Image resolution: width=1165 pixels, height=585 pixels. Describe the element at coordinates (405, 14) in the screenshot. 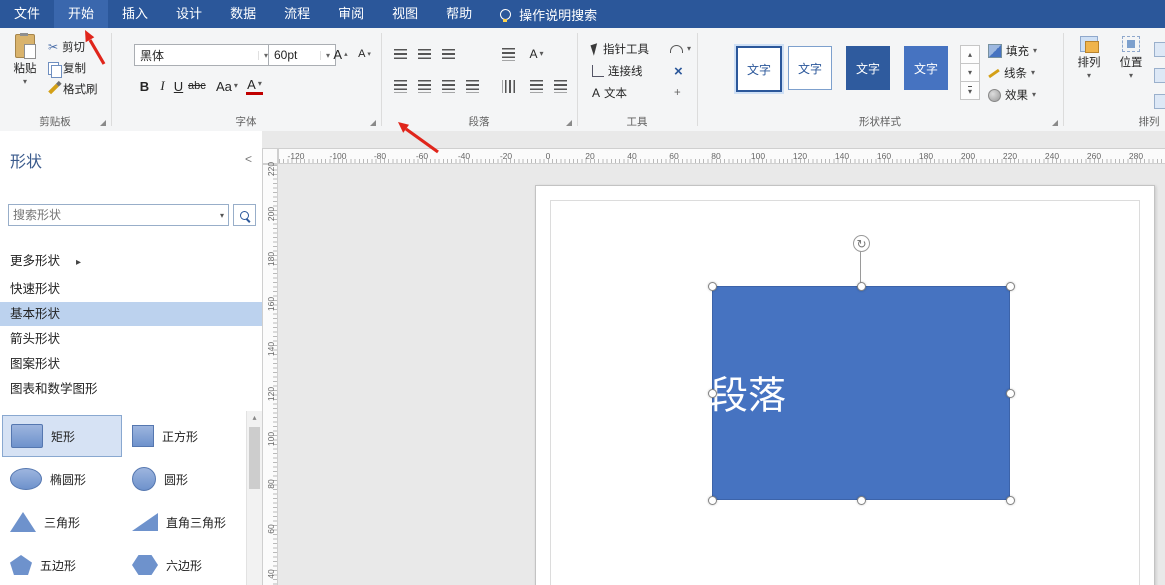

I see `tab-视图: 视图` at that location.